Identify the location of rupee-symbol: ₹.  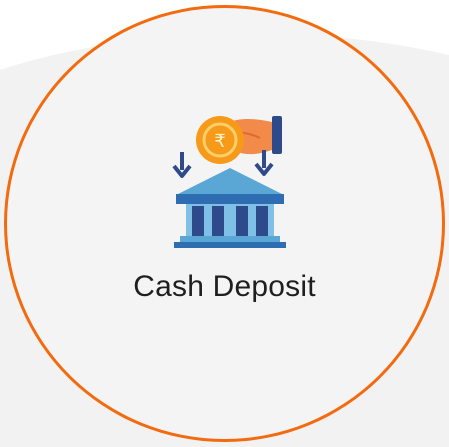
(219, 141).